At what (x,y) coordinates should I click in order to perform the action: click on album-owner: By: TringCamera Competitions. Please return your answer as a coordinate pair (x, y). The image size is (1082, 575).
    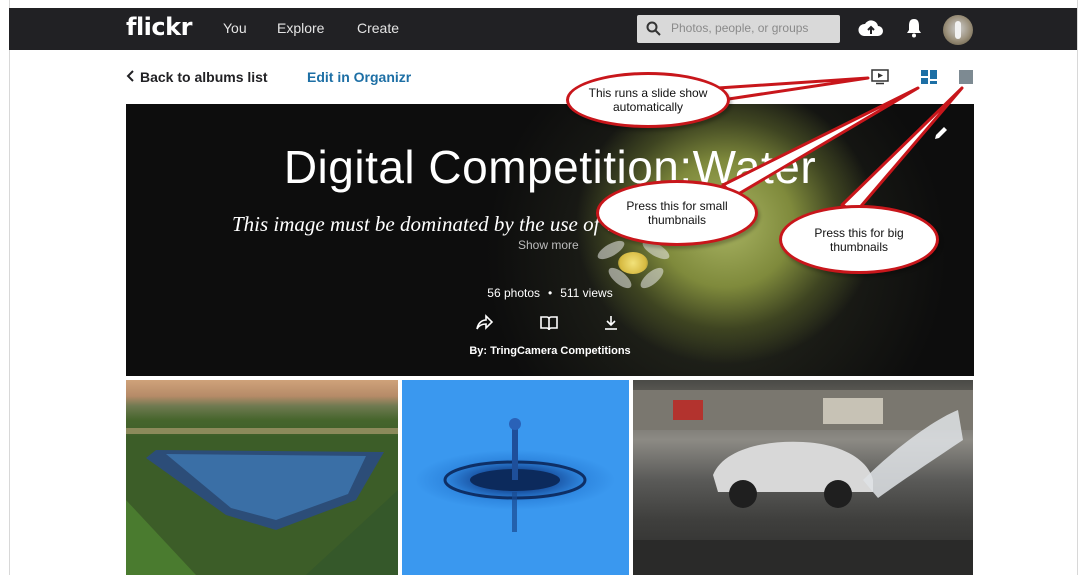
    Looking at the image, I should click on (550, 351).